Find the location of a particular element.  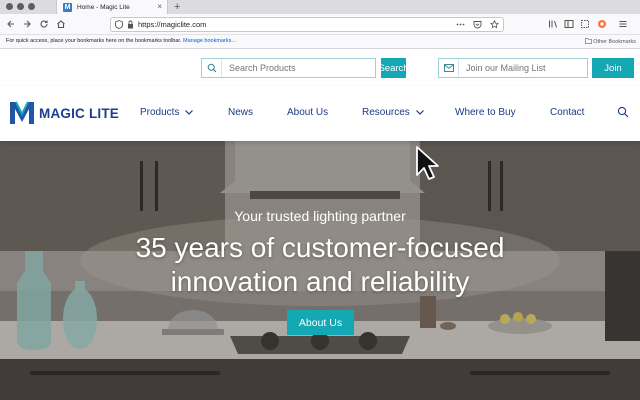

nav-contact: Contact is located at coordinates (567, 112).